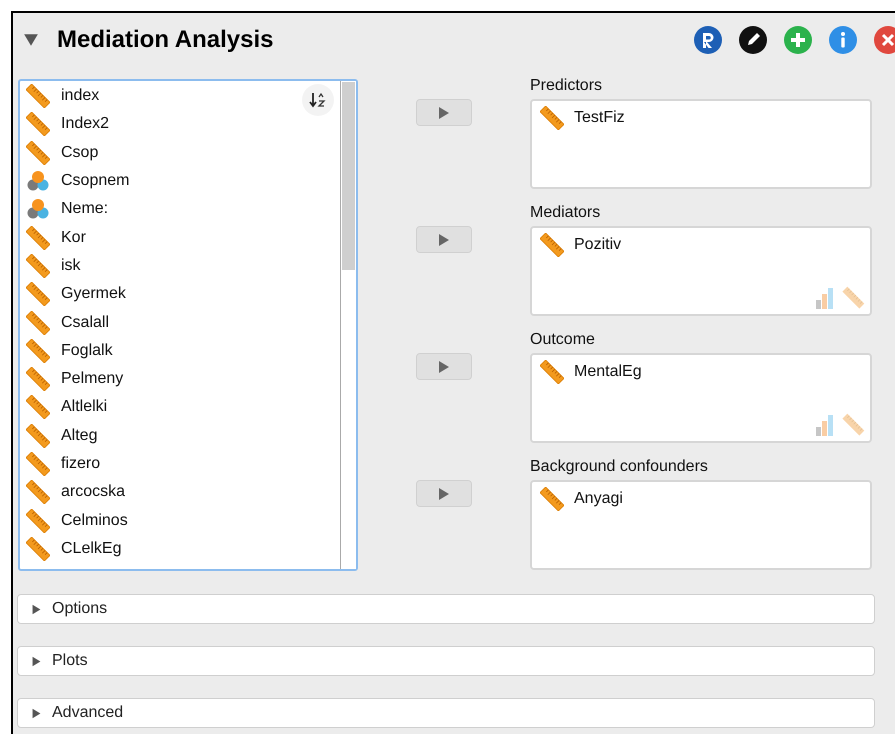  What do you see at coordinates (165, 40) in the screenshot?
I see `panel-title: Mediation Analysis` at bounding box center [165, 40].